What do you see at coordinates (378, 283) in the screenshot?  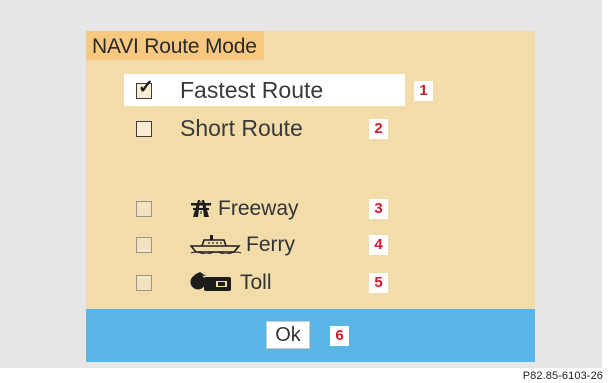 I see `callout-badge-5: 5` at bounding box center [378, 283].